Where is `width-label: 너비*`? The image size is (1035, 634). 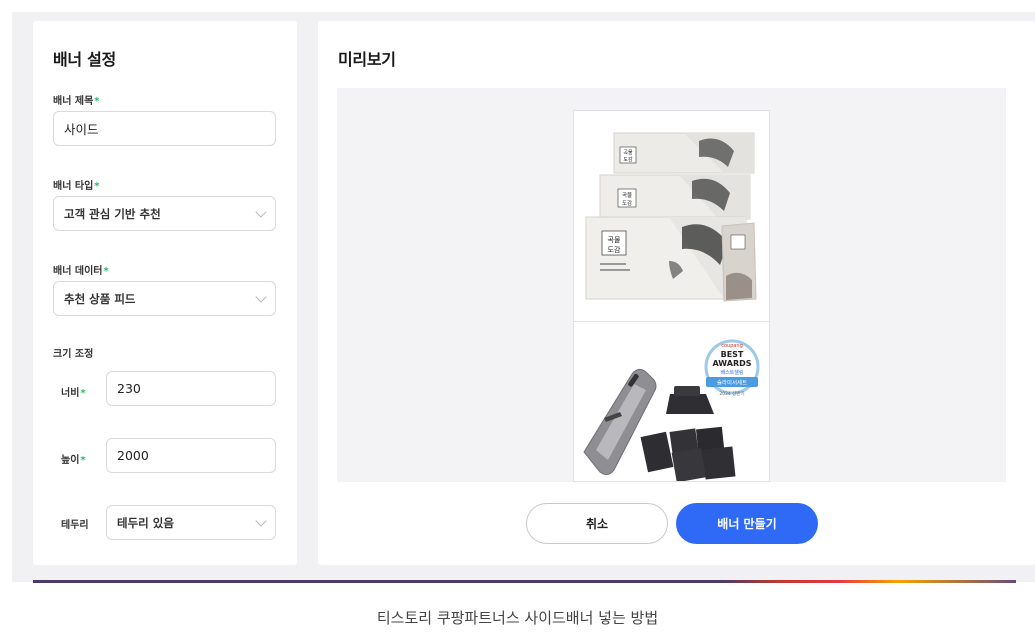 width-label: 너비* is located at coordinates (73, 393).